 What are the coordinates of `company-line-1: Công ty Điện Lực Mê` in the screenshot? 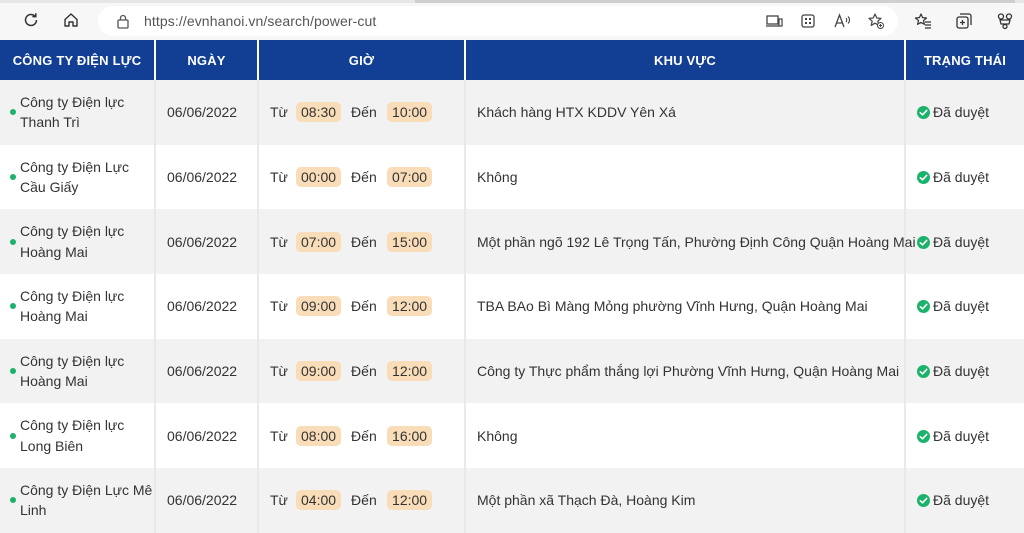 It's located at (86, 489).